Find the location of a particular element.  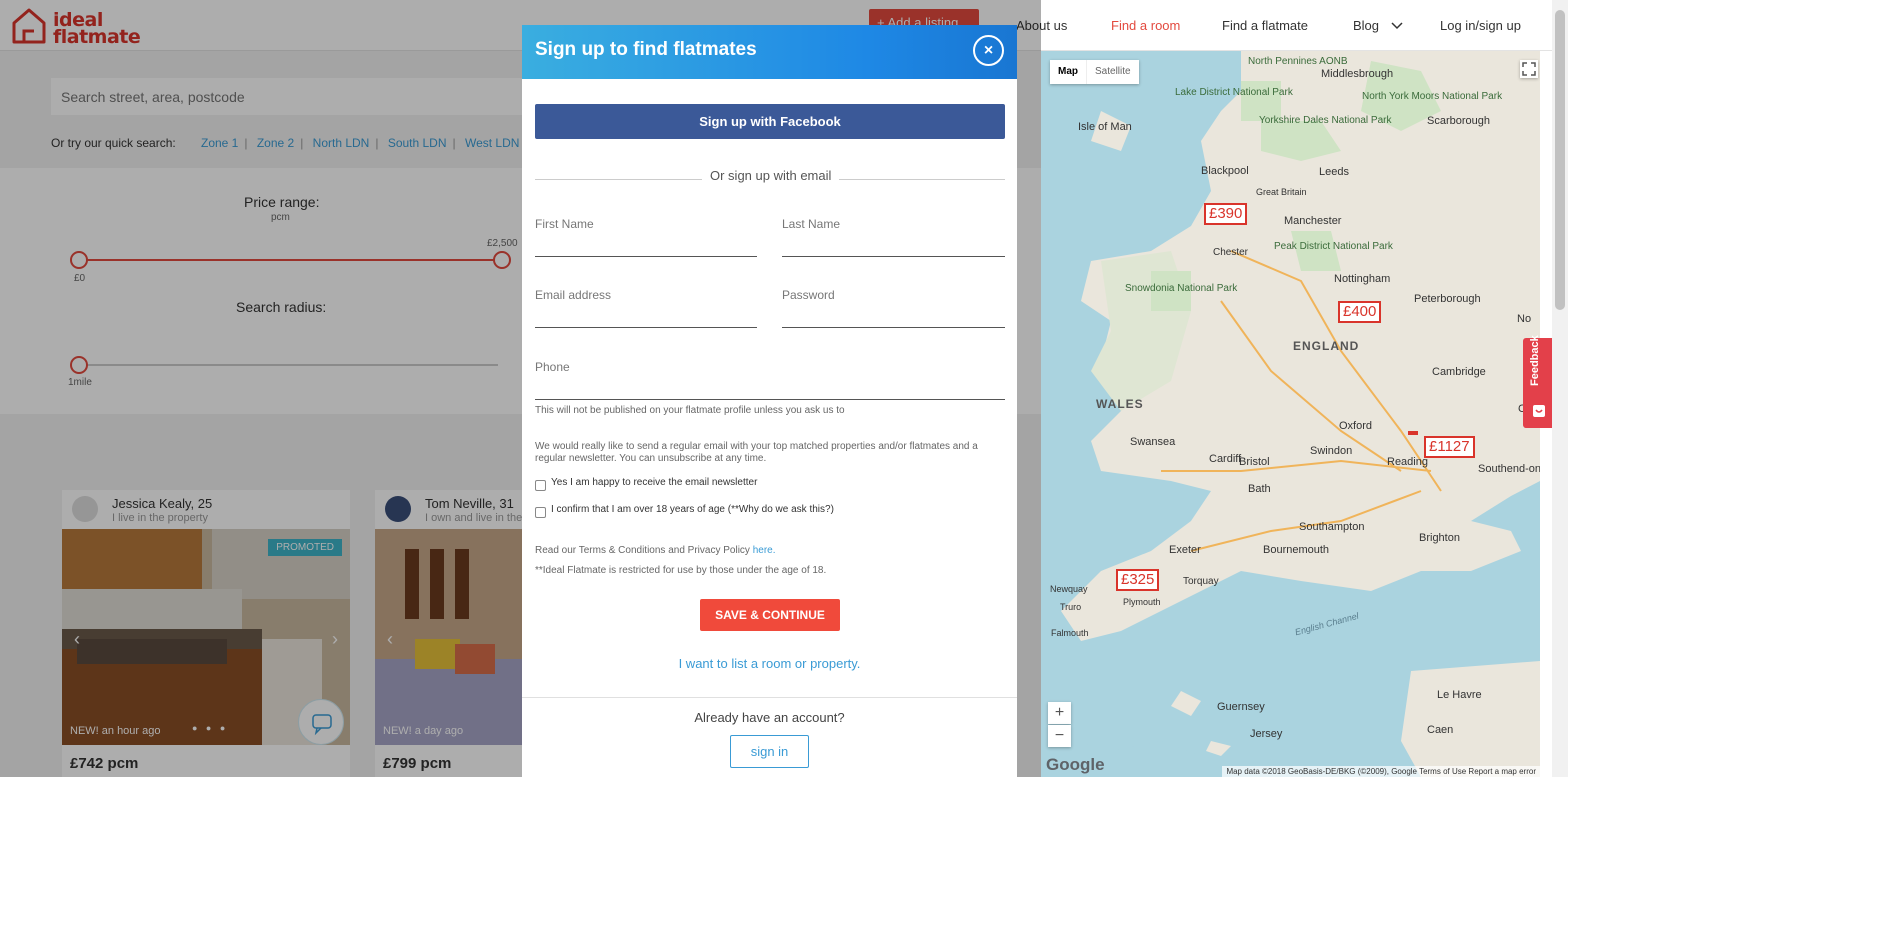

phone-field is located at coordinates (770, 399).